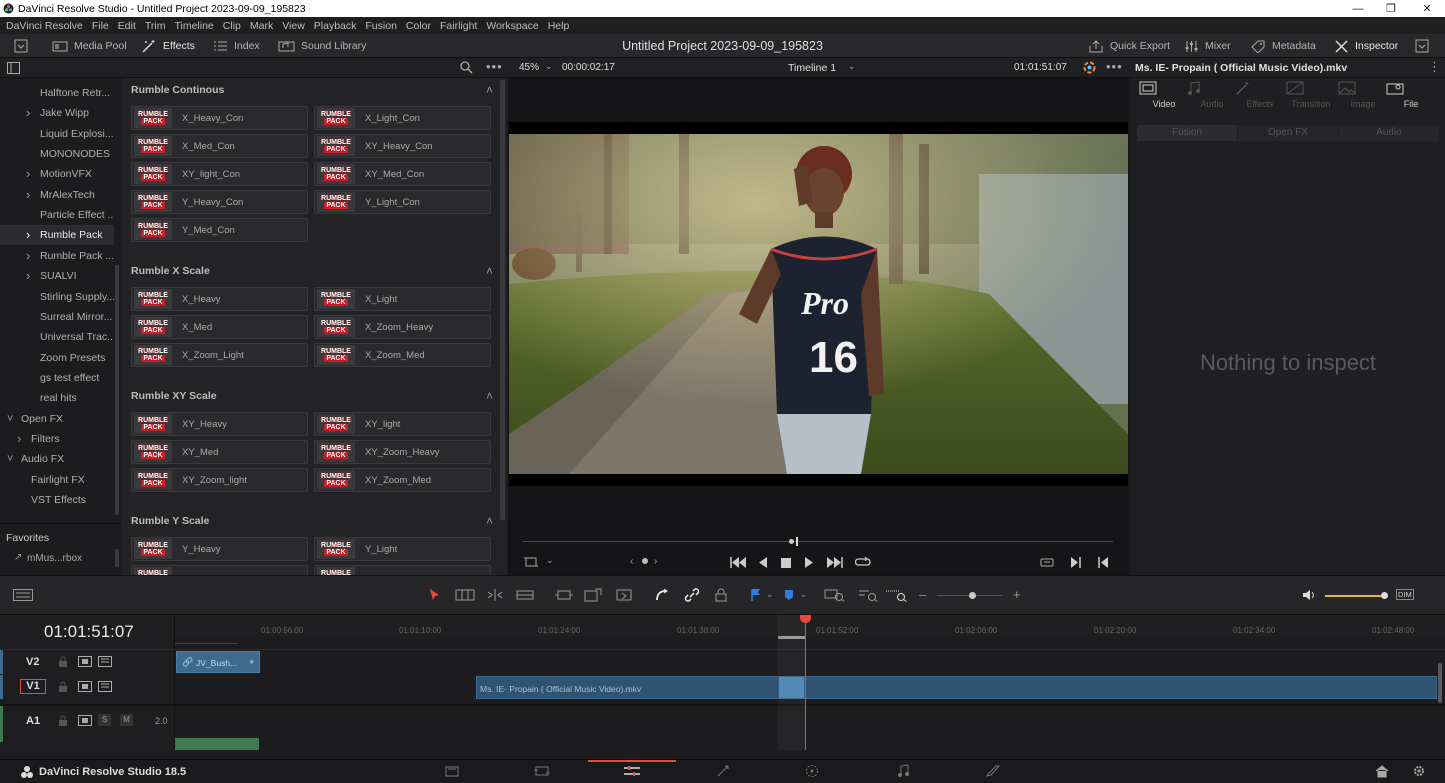  Describe the element at coordinates (193, 26) in the screenshot. I see `menu-timeline: Timeline` at that location.